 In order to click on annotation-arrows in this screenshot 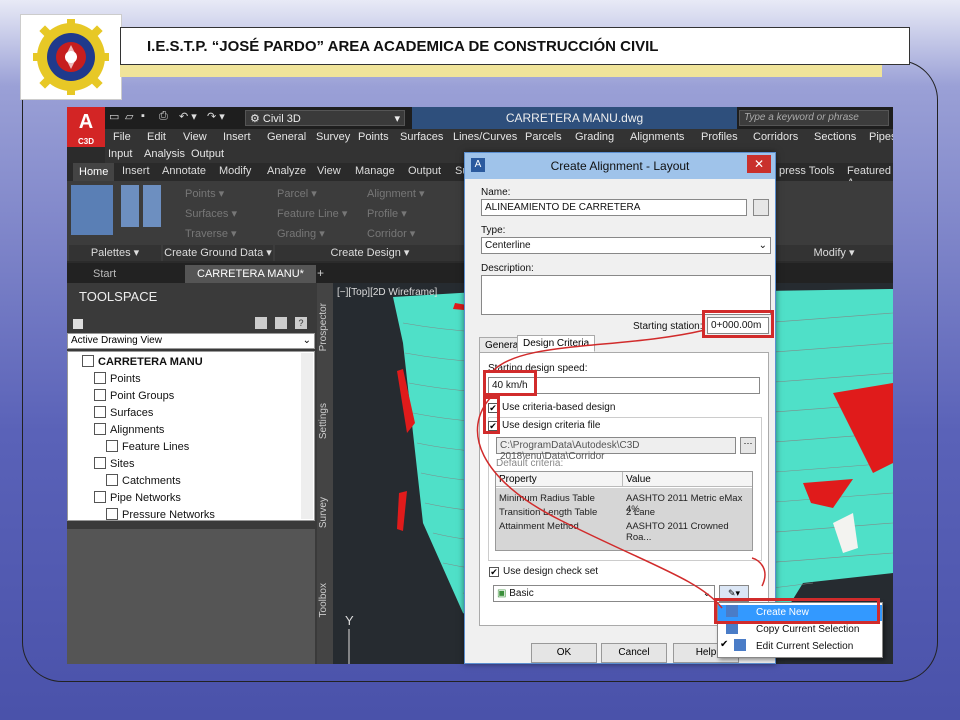, I will do `click(621, 469)`.